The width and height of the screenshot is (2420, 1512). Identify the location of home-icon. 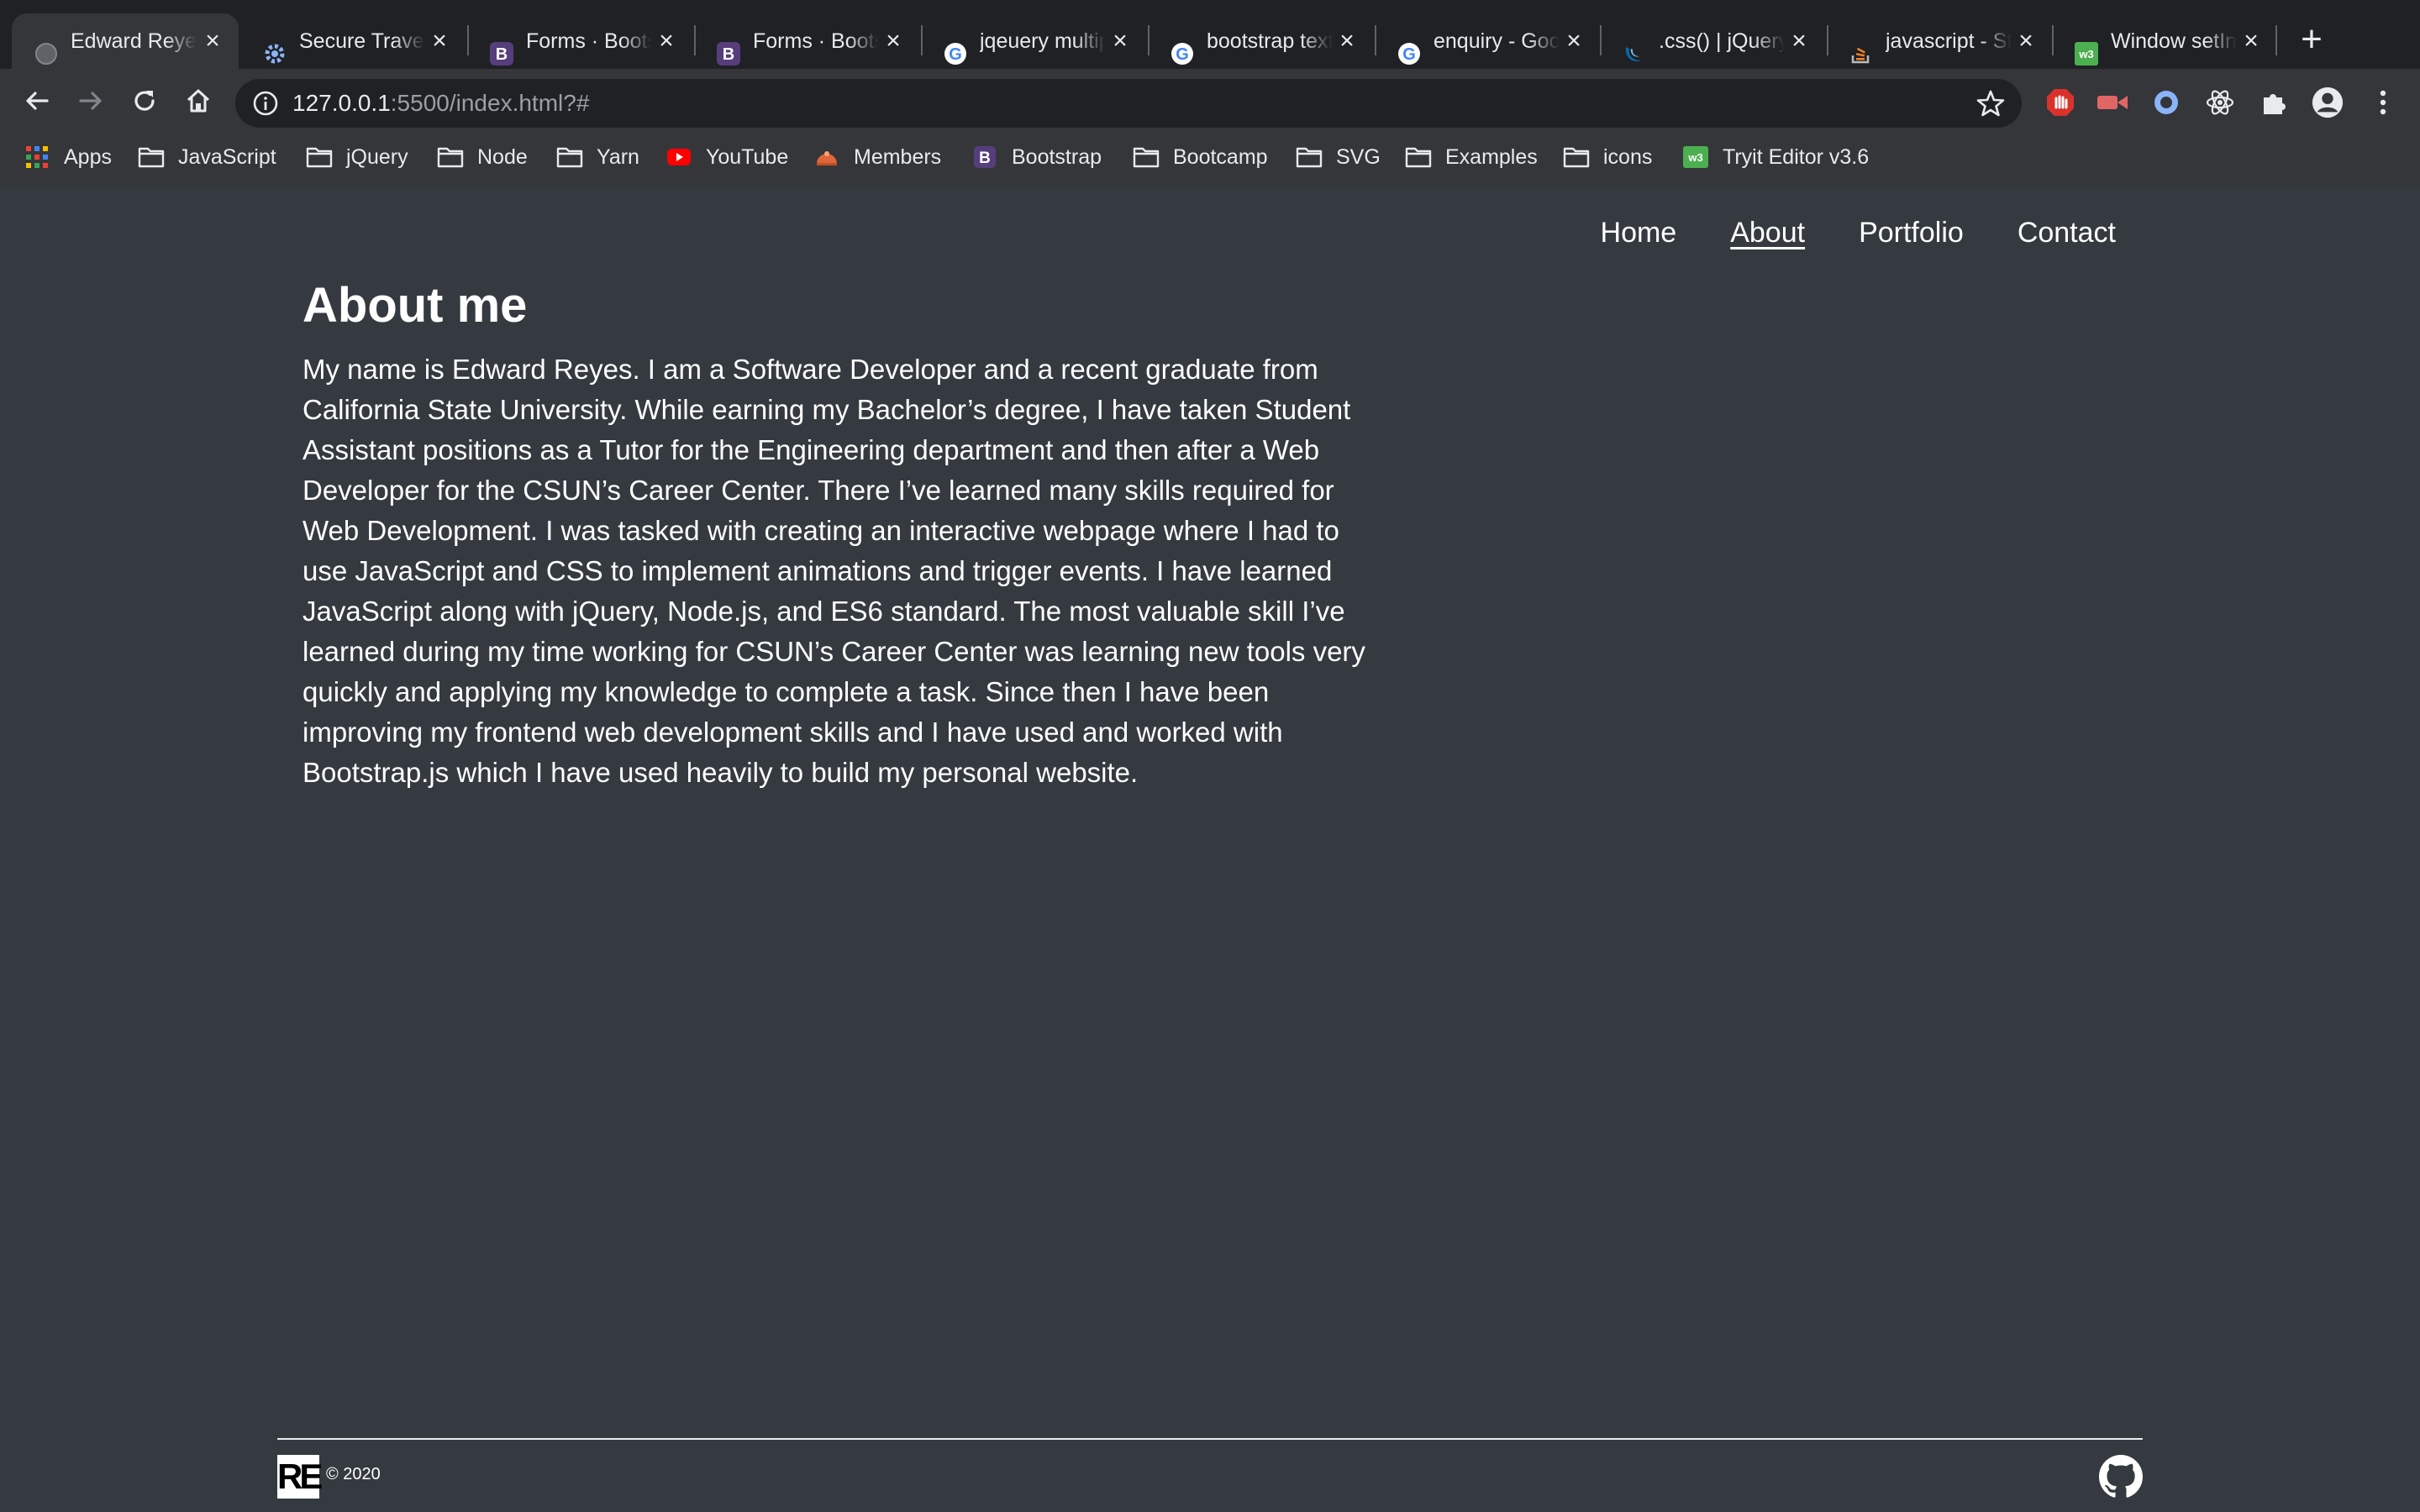
(199, 101).